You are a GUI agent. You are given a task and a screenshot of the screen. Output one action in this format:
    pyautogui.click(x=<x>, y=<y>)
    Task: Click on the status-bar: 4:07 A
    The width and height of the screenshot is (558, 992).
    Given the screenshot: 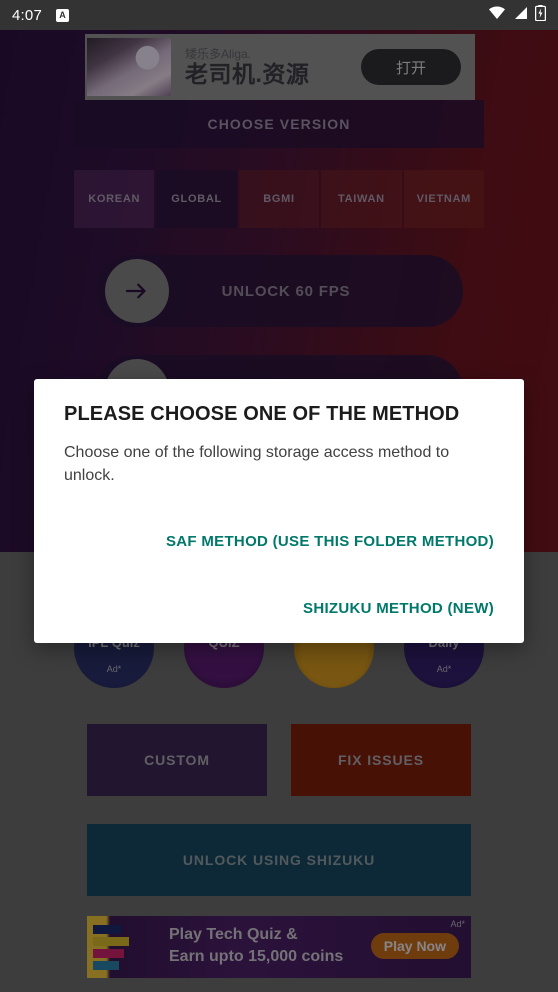 What is the action you would take?
    pyautogui.click(x=279, y=15)
    